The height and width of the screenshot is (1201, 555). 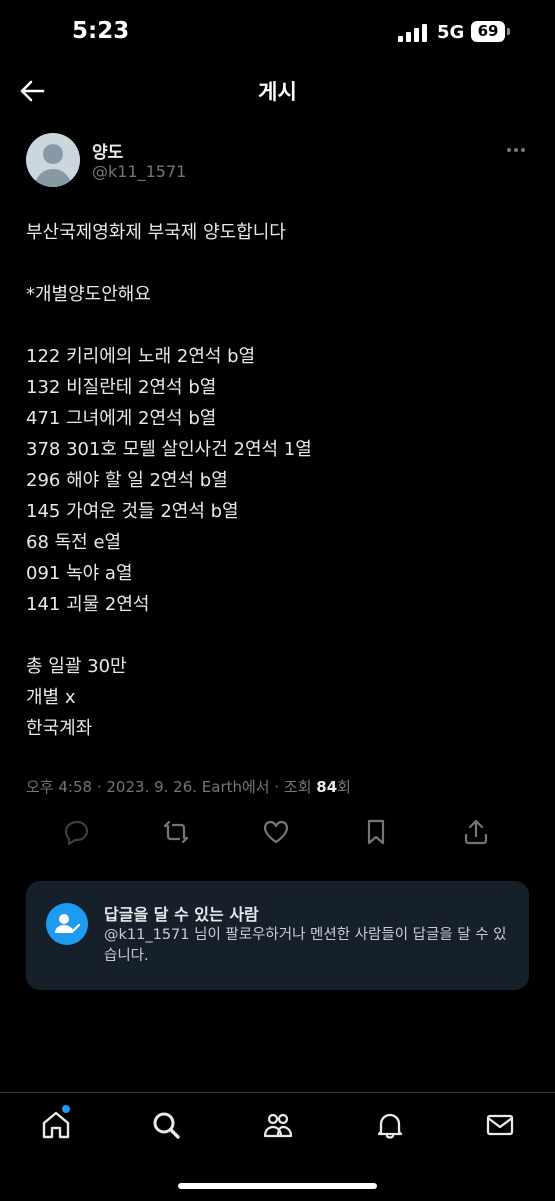 I want to click on battery-icon: 69, so click(x=488, y=31).